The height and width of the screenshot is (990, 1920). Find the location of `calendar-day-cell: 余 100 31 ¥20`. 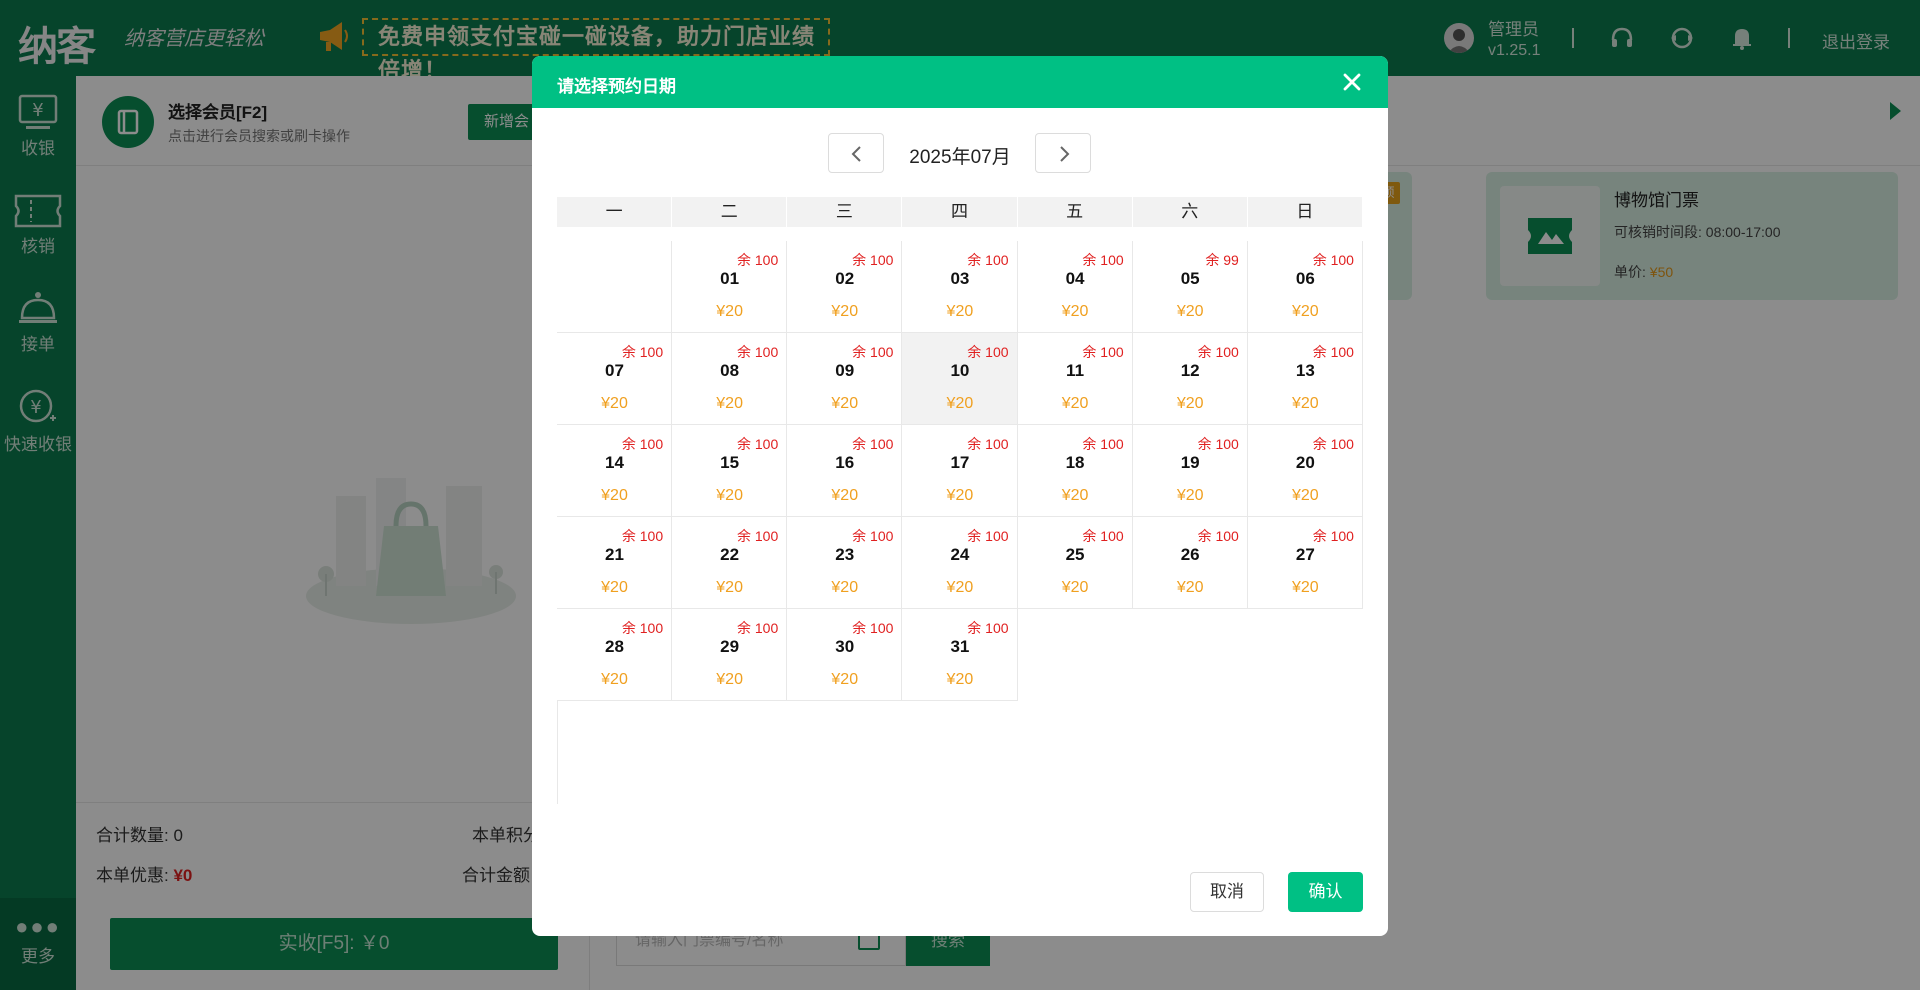

calendar-day-cell: 余 100 31 ¥20 is located at coordinates (960, 655).